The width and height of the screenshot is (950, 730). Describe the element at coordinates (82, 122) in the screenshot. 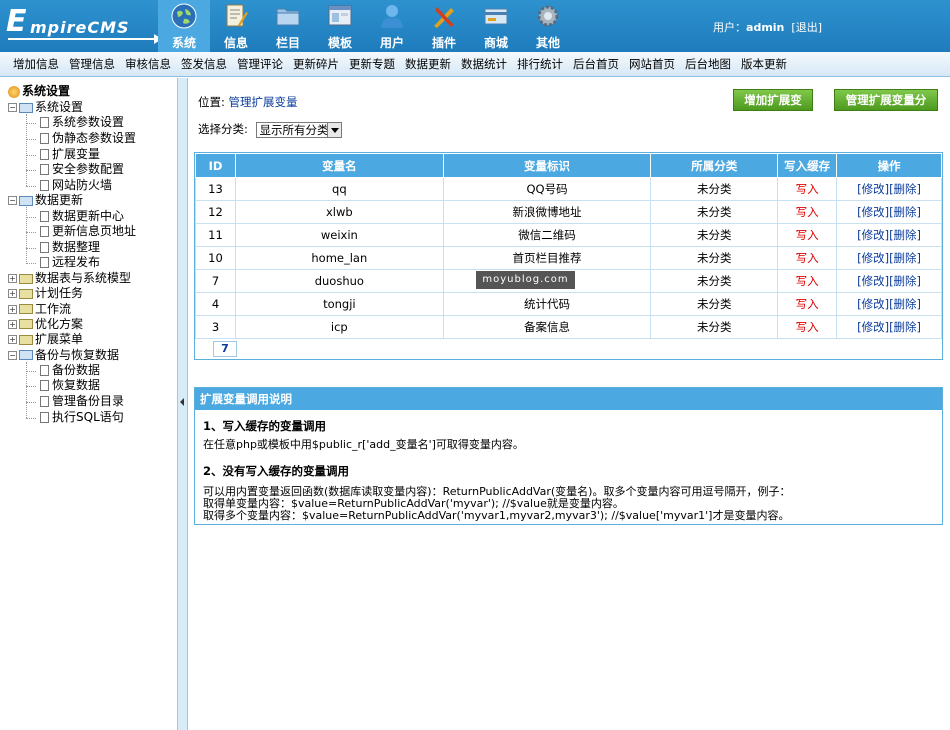

I see `sidebar-item: 系统参数设置` at that location.